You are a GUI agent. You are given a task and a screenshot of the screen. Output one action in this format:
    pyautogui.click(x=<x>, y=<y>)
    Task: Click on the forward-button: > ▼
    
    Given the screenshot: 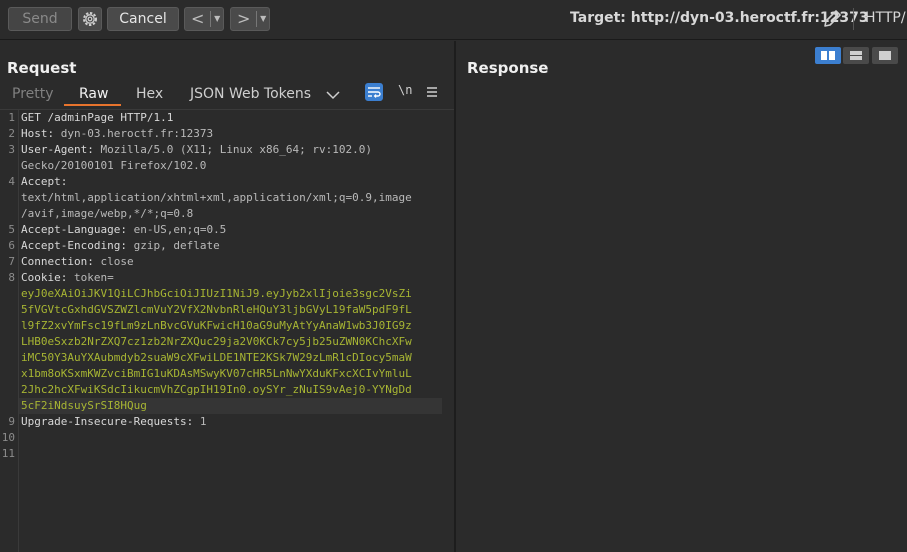 What is the action you would take?
    pyautogui.click(x=250, y=19)
    